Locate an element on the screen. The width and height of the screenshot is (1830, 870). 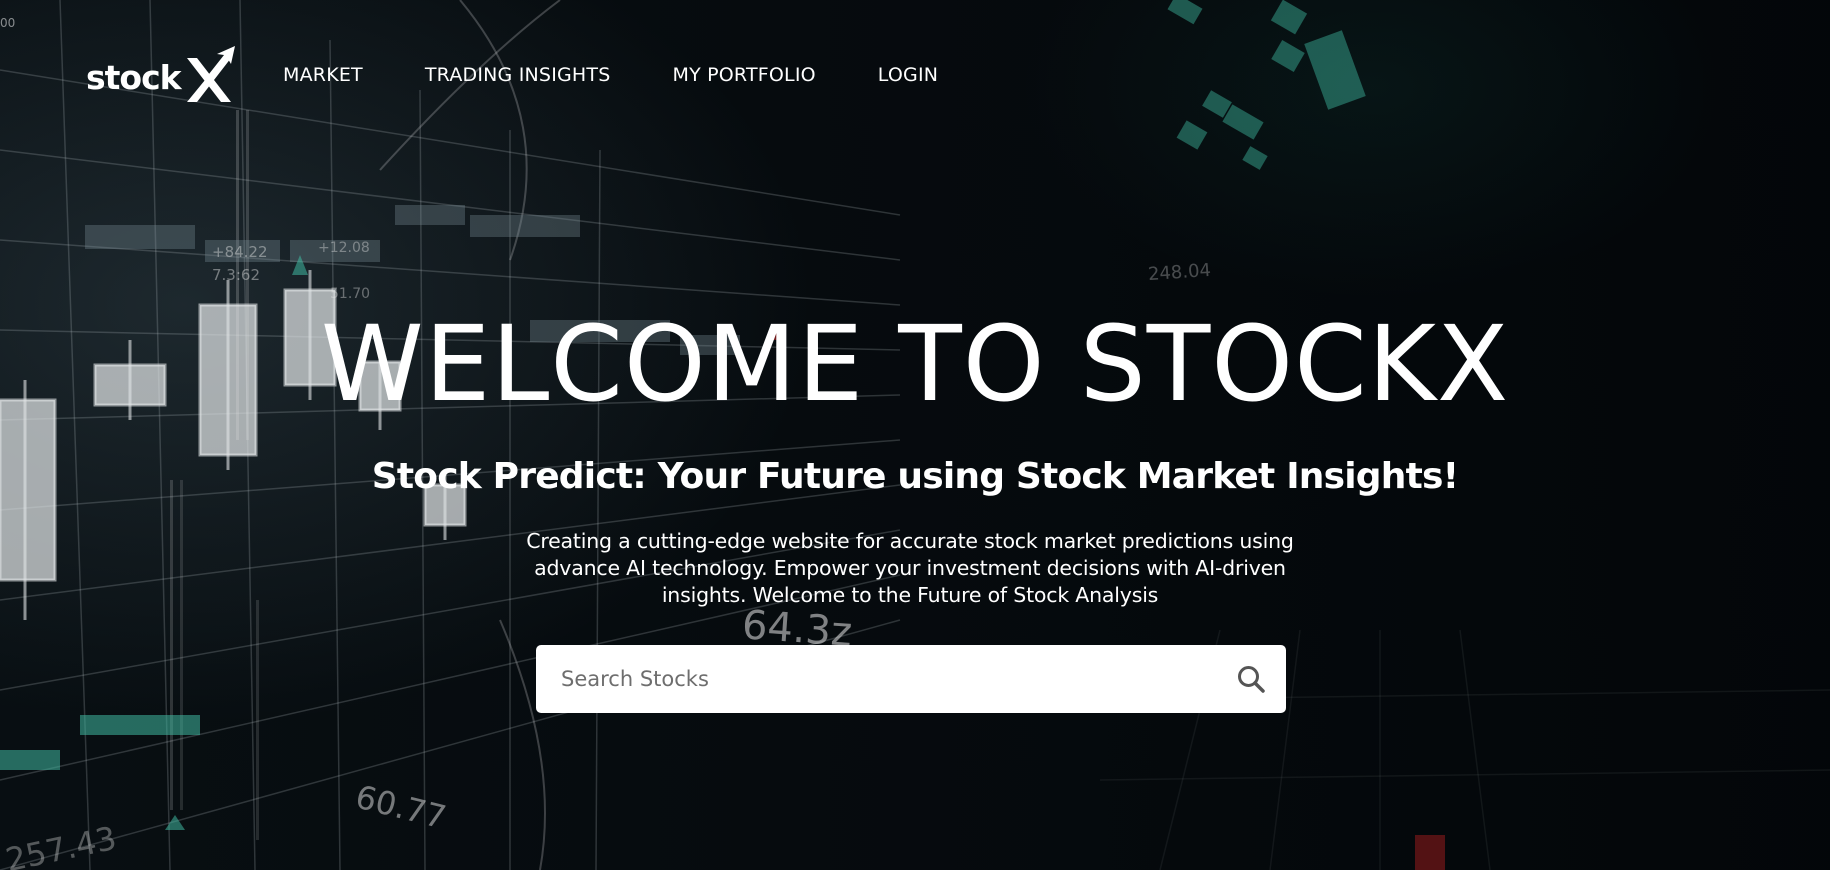
nav-item-login: LOGIN is located at coordinates (908, 75).